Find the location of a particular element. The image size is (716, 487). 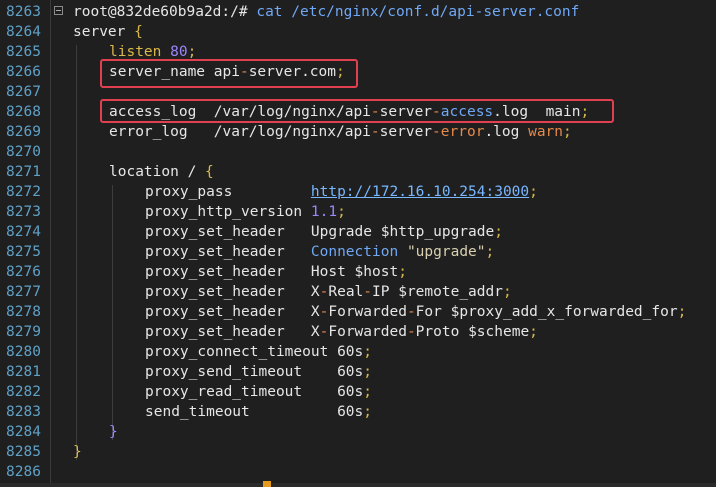

code-token: IP is located at coordinates (381, 292).